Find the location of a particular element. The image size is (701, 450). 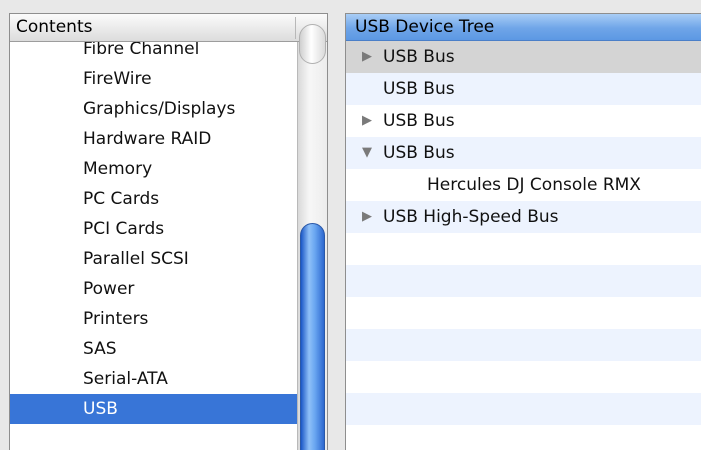

contents-item-label: FireWire is located at coordinates (117, 79).